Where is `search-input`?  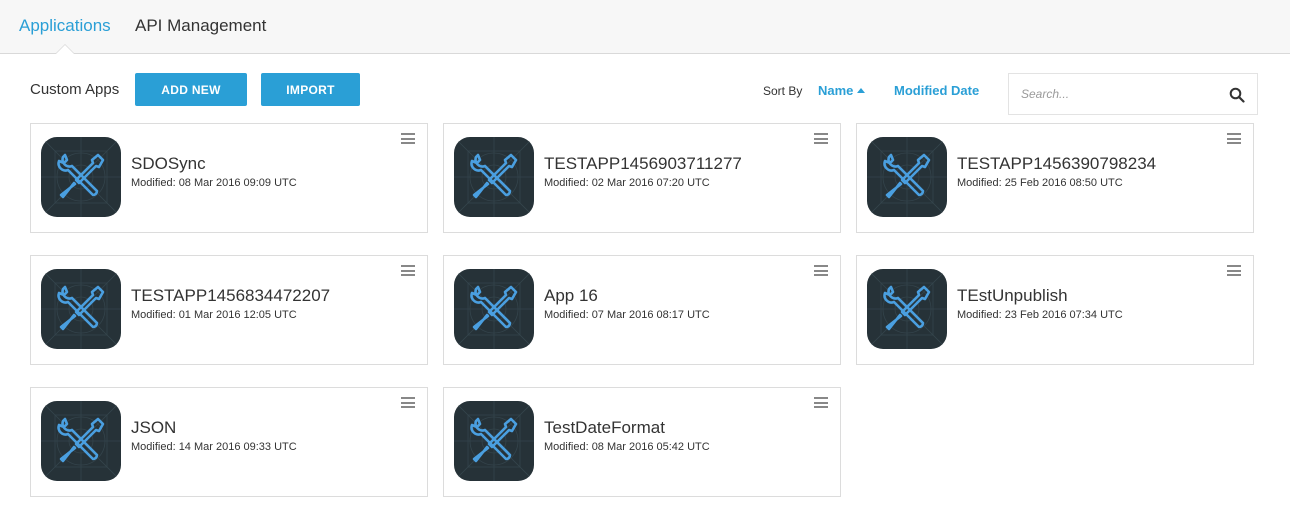
search-input is located at coordinates (1114, 94).